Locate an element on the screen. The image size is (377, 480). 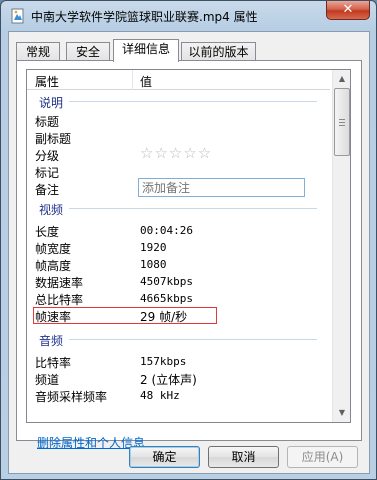
scroll-thumb is located at coordinates (342, 122).